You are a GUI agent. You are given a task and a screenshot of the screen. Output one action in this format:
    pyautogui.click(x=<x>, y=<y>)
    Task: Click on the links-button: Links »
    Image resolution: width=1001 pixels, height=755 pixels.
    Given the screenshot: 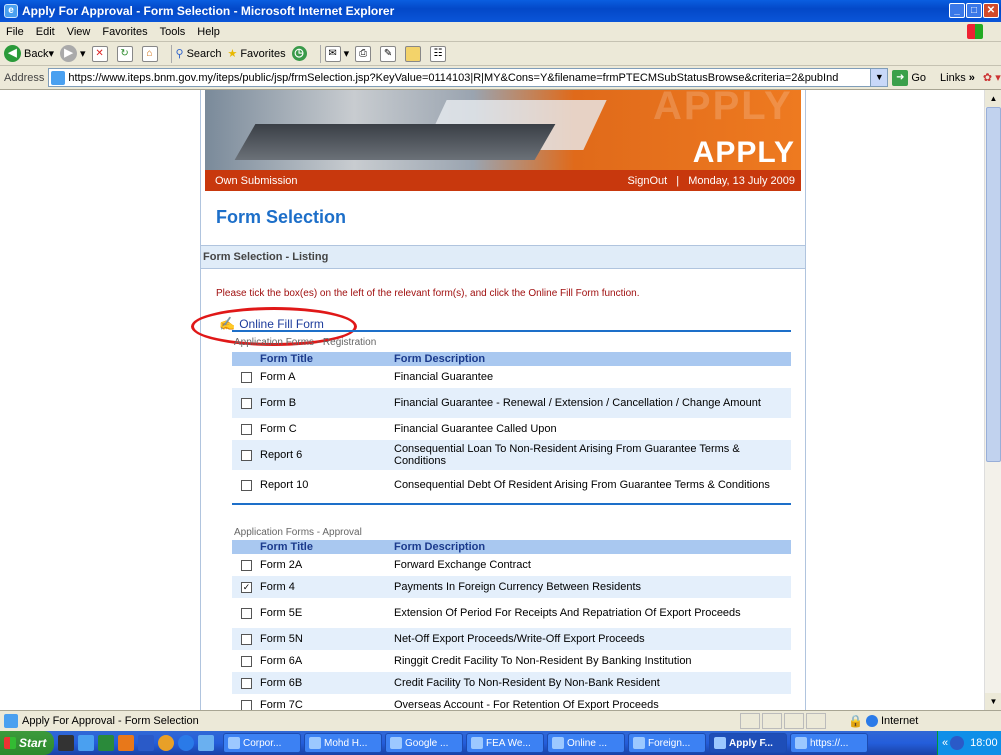 What is the action you would take?
    pyautogui.click(x=957, y=78)
    